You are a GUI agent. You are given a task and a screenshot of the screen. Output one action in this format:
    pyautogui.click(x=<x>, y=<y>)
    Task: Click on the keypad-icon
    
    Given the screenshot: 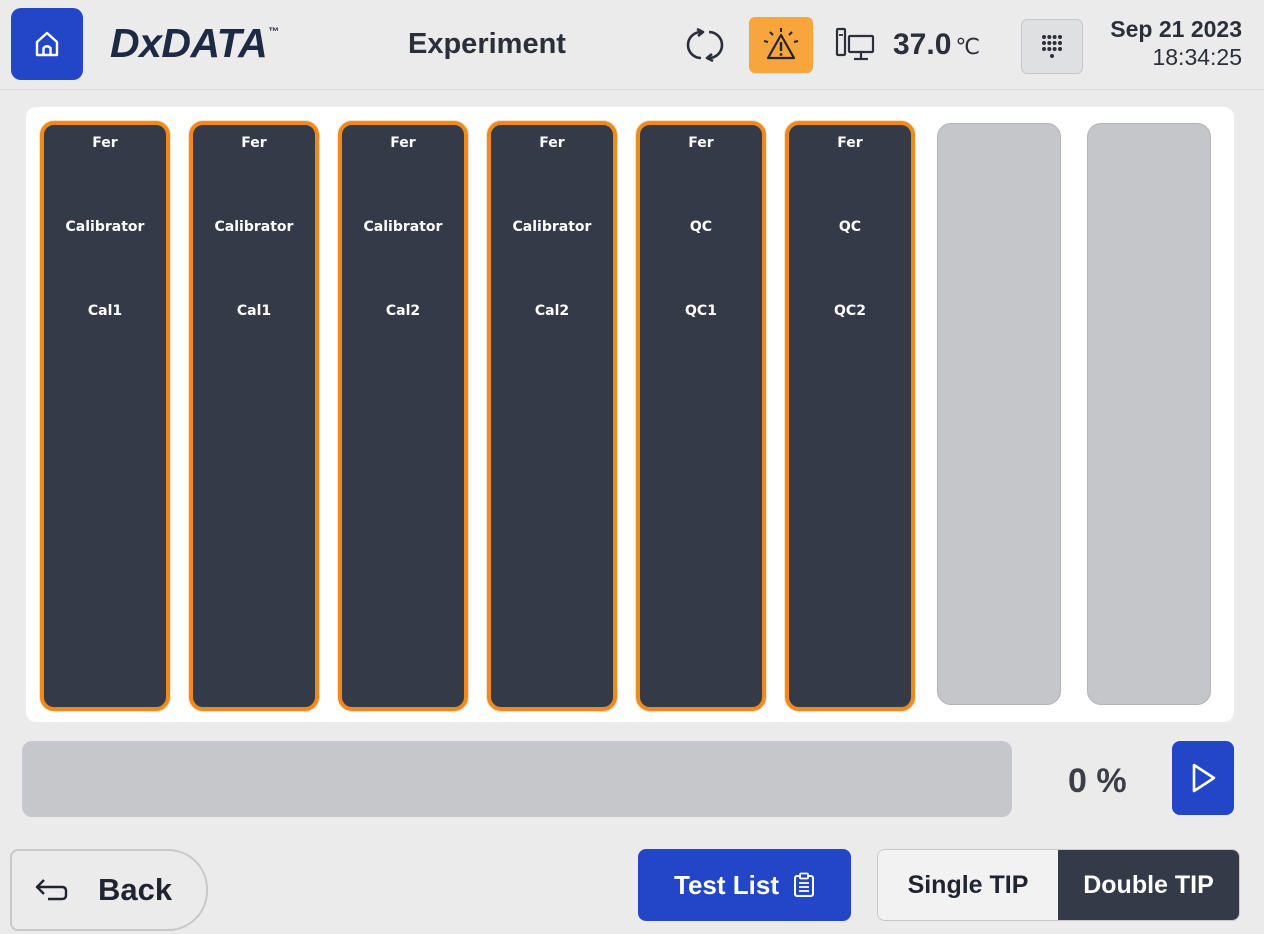 What is the action you would take?
    pyautogui.click(x=1052, y=46)
    